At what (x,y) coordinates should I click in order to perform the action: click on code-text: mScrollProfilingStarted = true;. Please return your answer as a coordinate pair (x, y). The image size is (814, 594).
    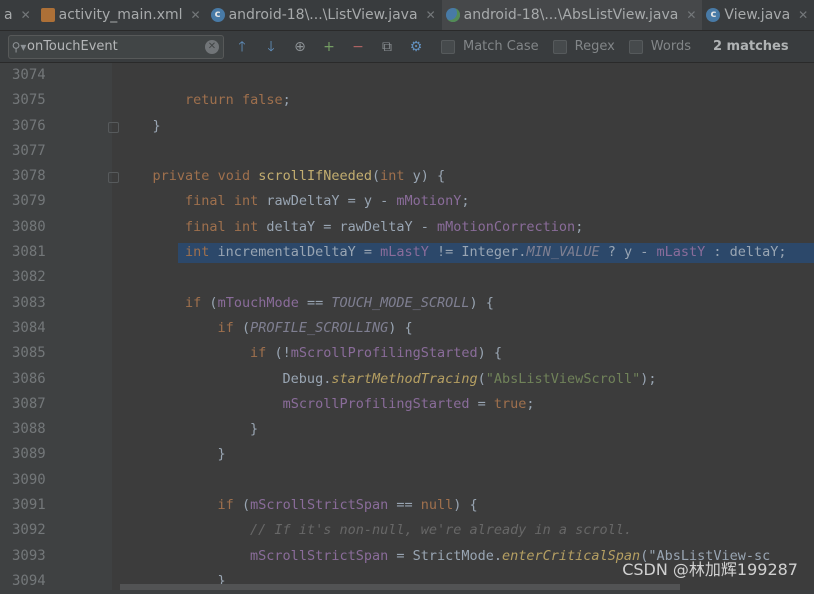
    Looking at the image, I should click on (408, 403).